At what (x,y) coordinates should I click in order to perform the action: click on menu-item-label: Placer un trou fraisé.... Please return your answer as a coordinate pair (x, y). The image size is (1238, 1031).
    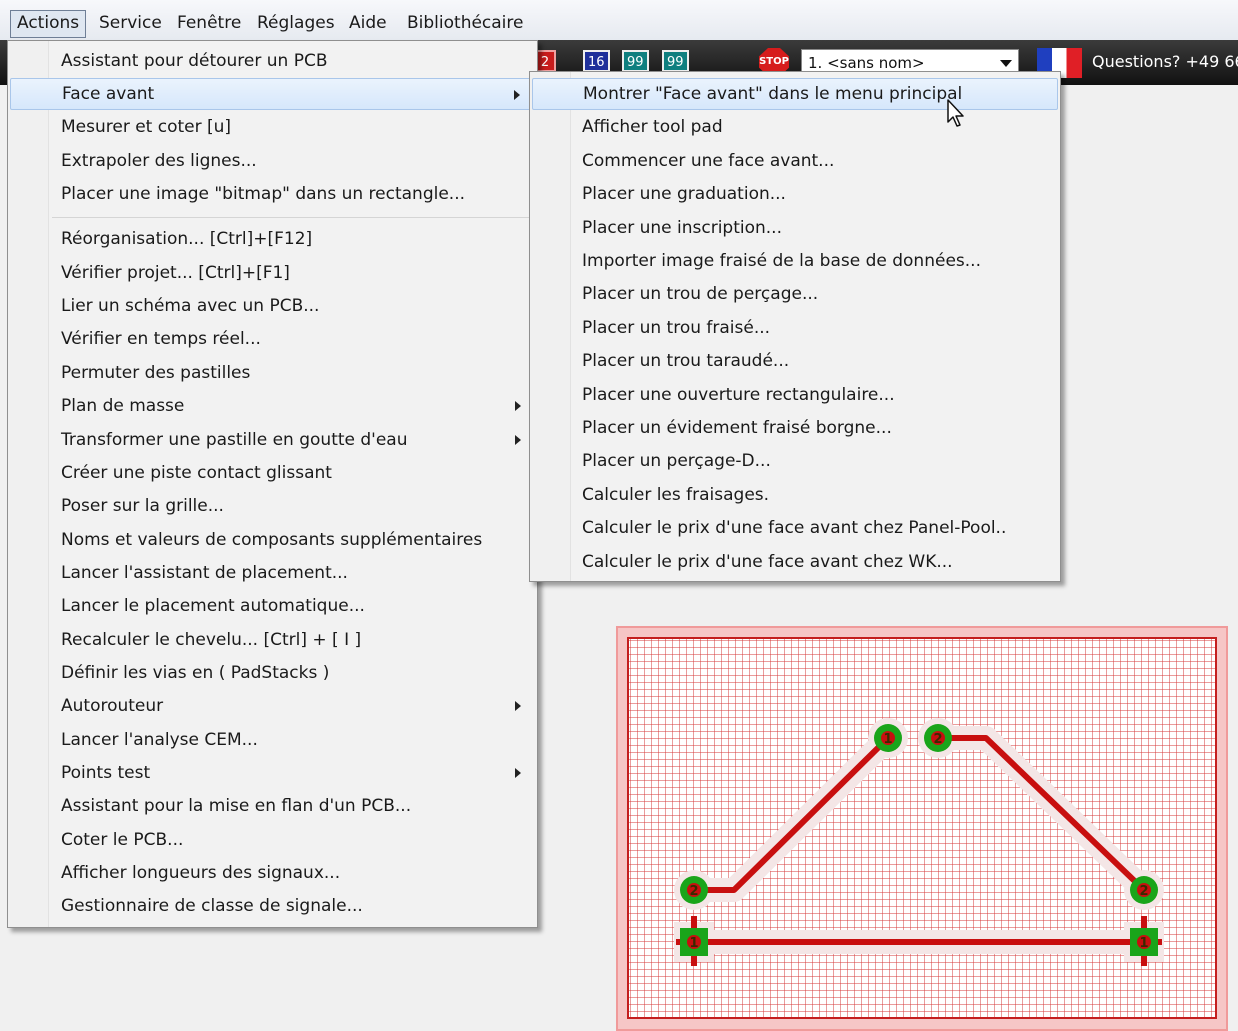
    Looking at the image, I should click on (676, 327).